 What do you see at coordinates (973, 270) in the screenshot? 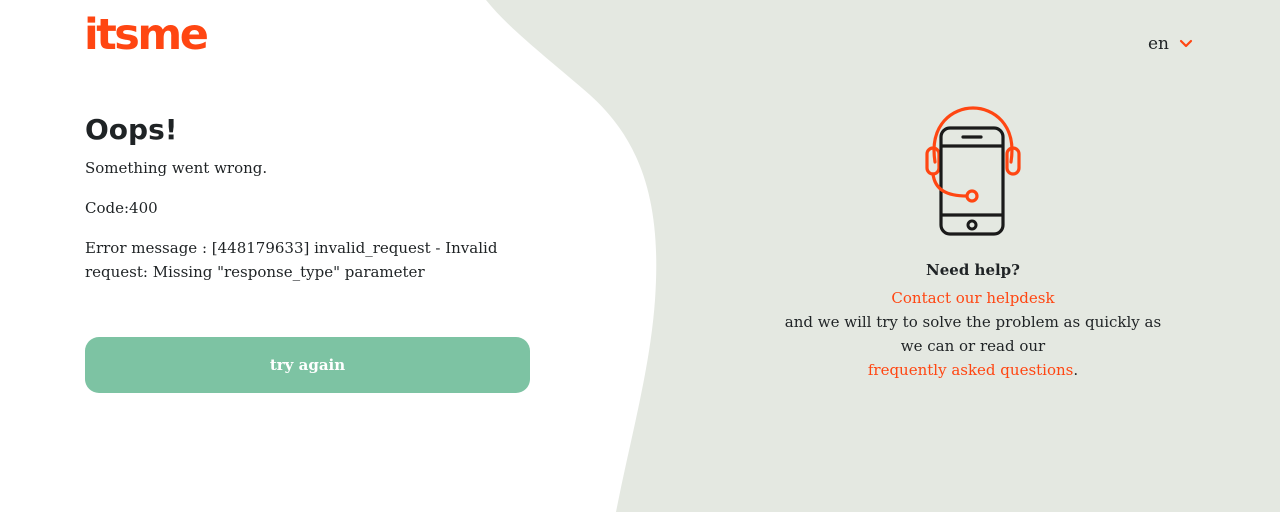
I see `help-title: Need help?` at bounding box center [973, 270].